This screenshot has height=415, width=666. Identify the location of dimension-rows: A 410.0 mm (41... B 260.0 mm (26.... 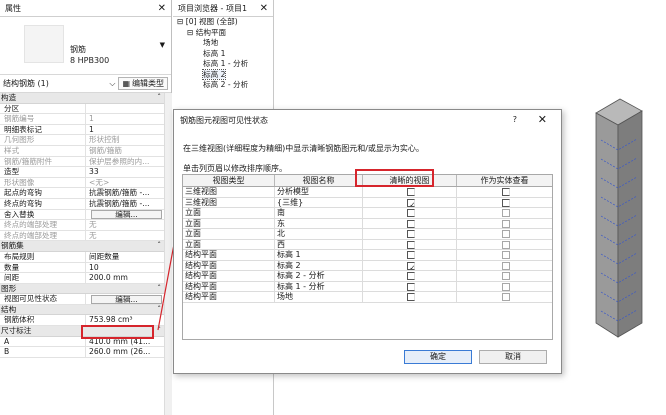
(82, 347).